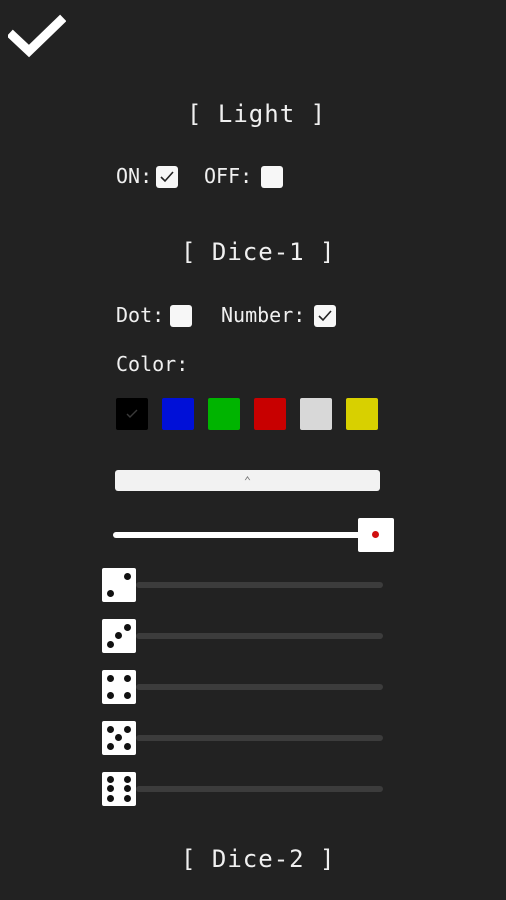 This screenshot has height=900, width=506. Describe the element at coordinates (263, 315) in the screenshot. I see `dice1-number-label: Number:` at that location.